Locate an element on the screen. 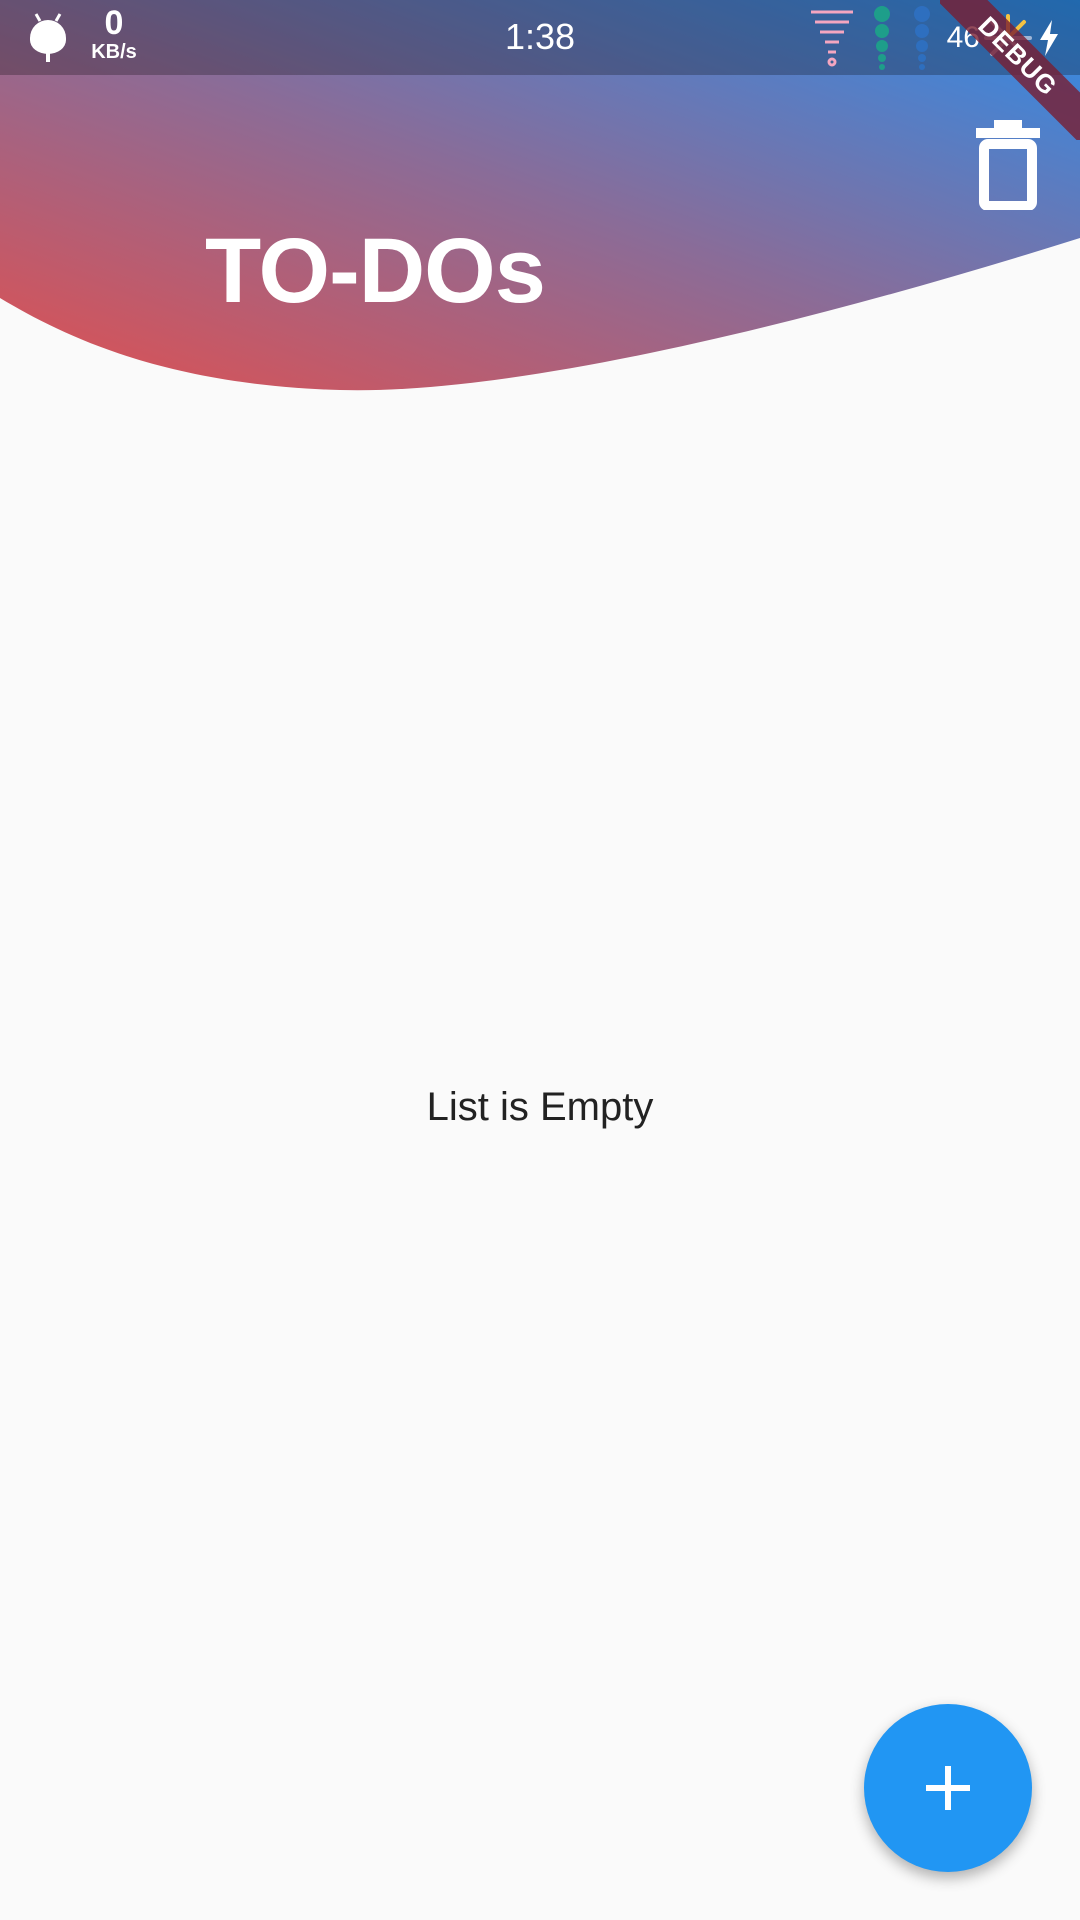 The height and width of the screenshot is (1920, 1080). delete-all-button is located at coordinates (1008, 165).